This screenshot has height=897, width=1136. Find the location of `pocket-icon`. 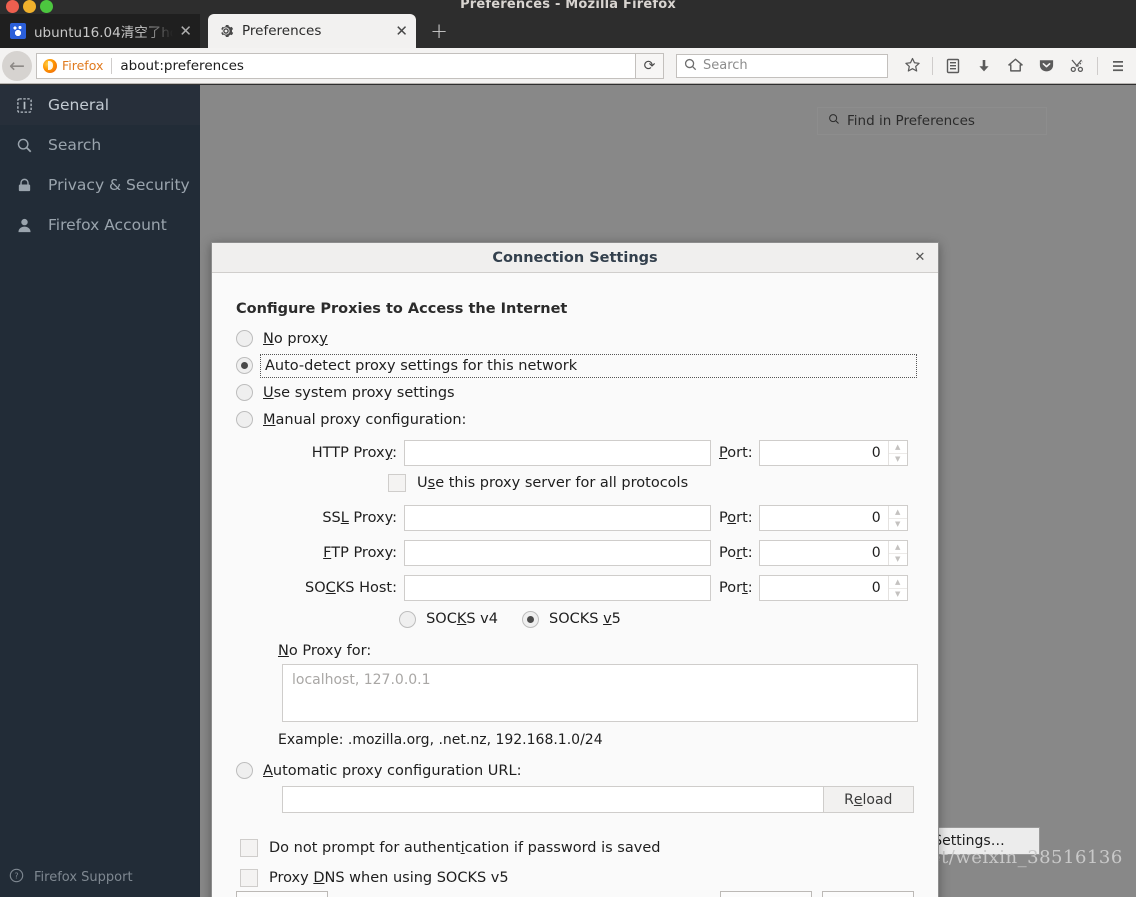

pocket-icon is located at coordinates (1046, 66).